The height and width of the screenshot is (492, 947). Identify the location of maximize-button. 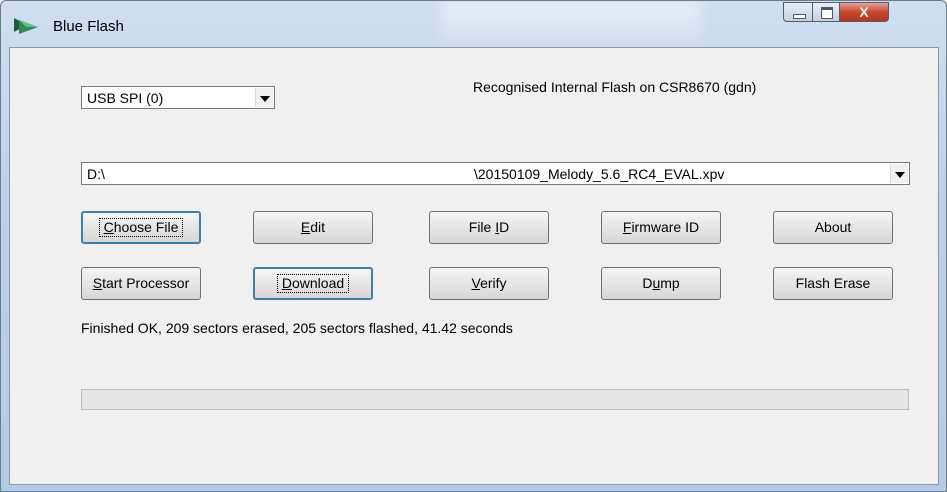
(826, 12).